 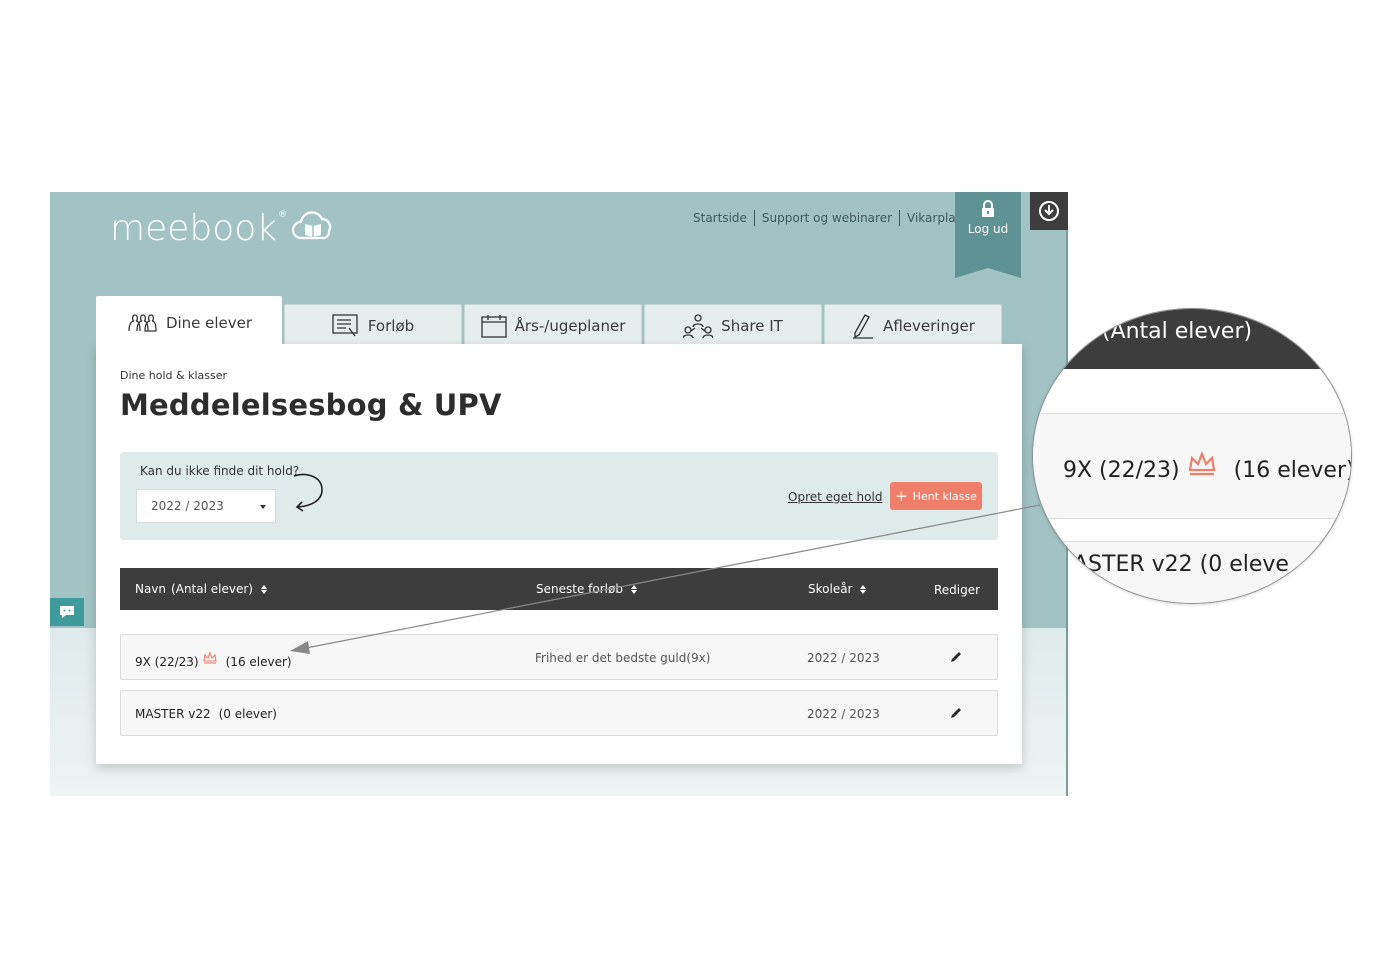 I want to click on magnified-row: 9X (22/23) (16 elever), so click(x=1192, y=466).